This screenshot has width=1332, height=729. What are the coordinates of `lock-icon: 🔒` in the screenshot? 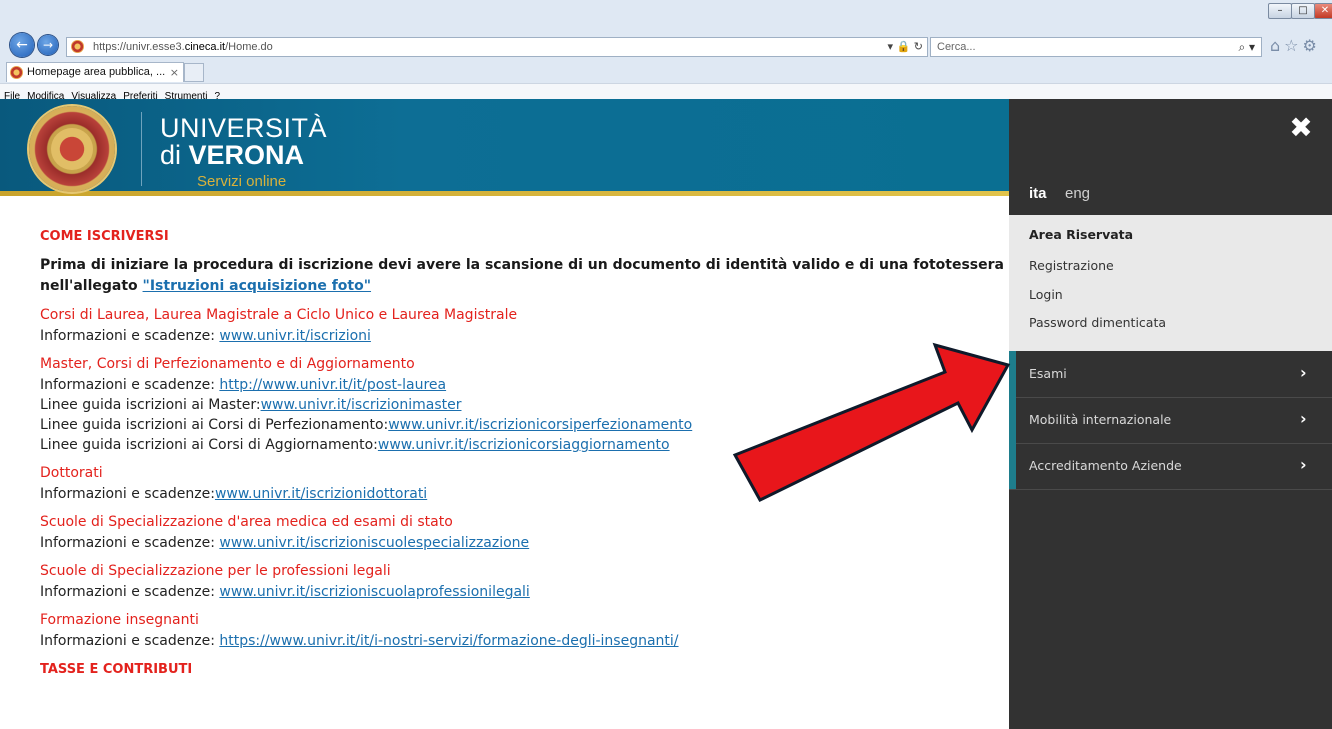 It's located at (903, 46).